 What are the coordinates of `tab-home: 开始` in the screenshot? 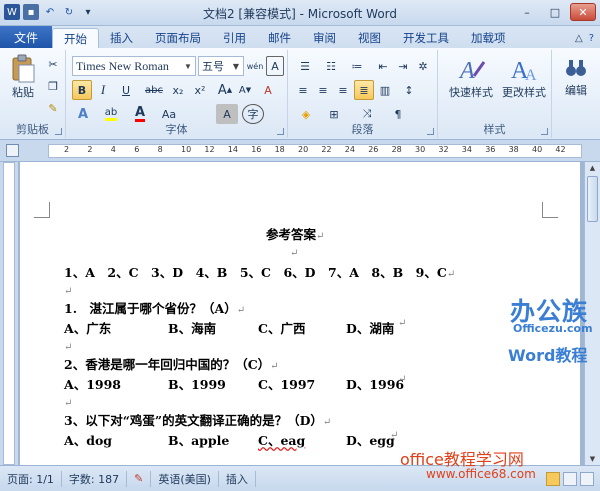 It's located at (75, 38).